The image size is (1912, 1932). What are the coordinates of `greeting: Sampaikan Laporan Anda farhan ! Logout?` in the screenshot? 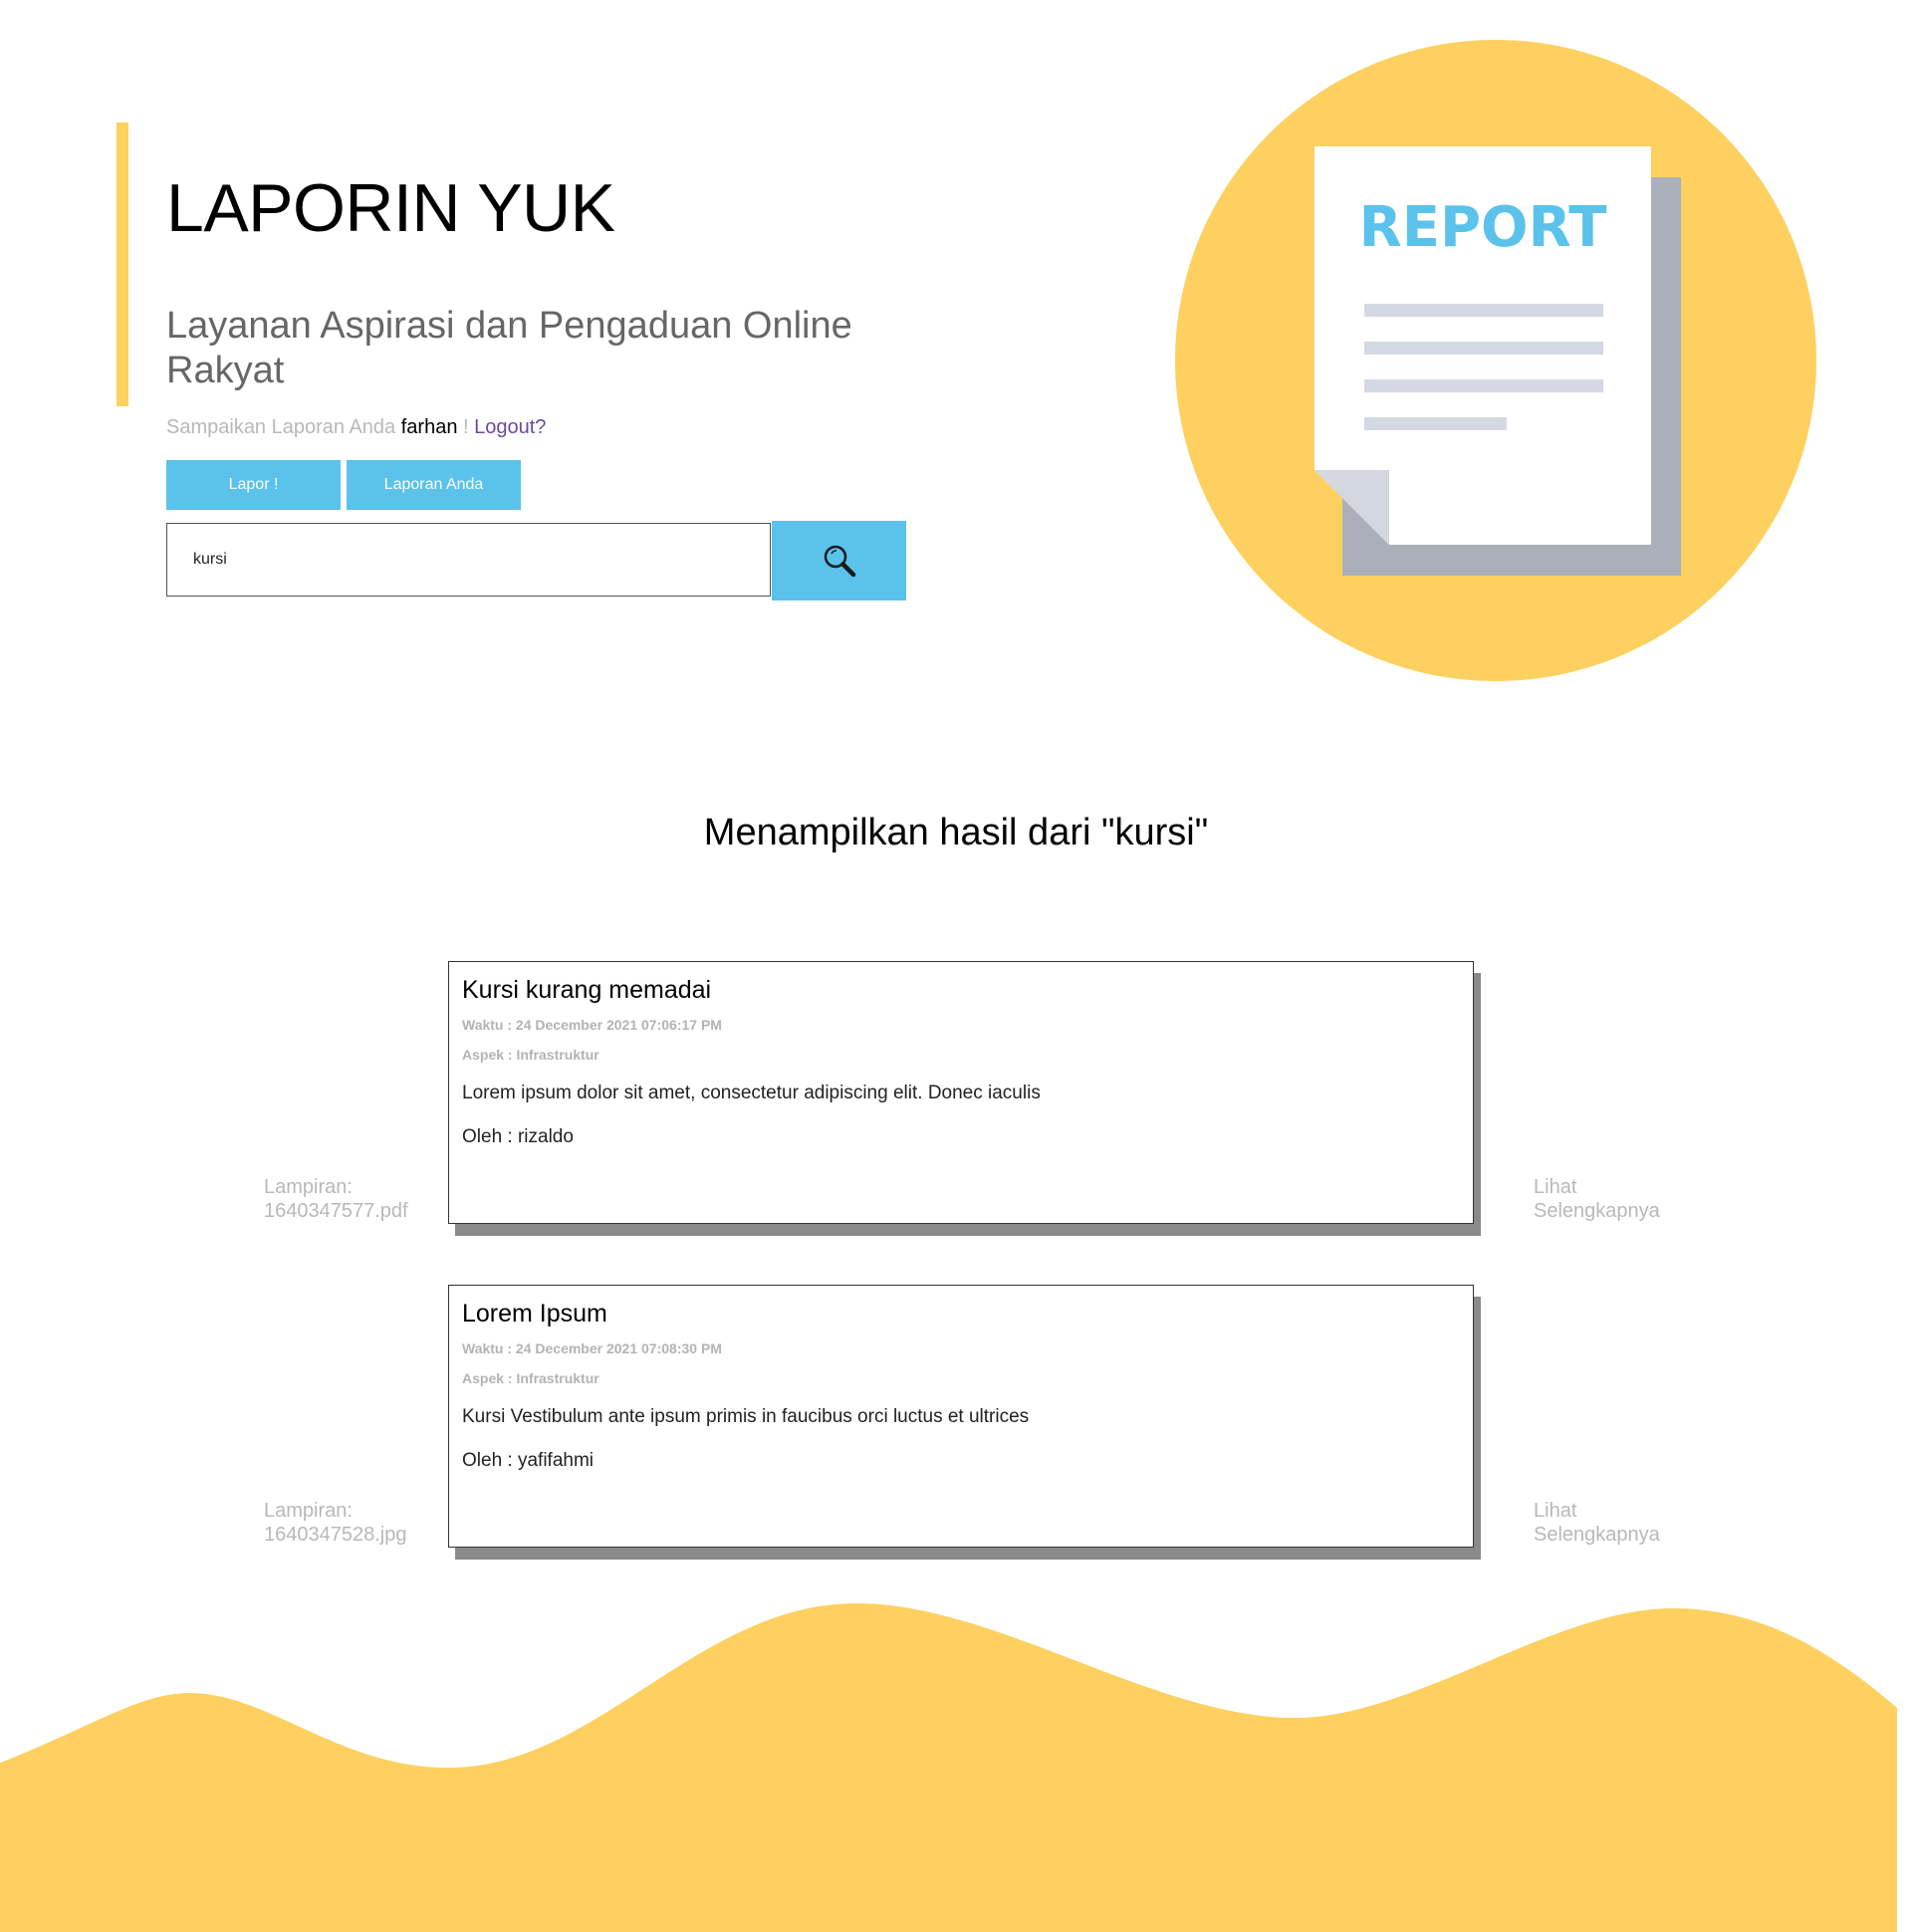 It's located at (356, 428).